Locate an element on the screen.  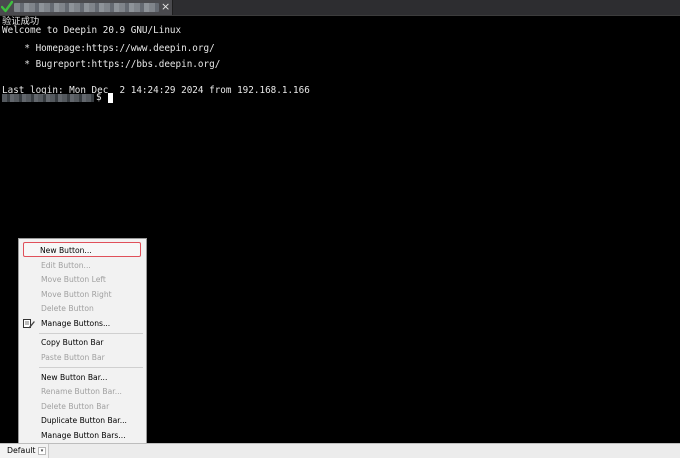
menu-item-label: Delete Button Bar is located at coordinates (75, 406).